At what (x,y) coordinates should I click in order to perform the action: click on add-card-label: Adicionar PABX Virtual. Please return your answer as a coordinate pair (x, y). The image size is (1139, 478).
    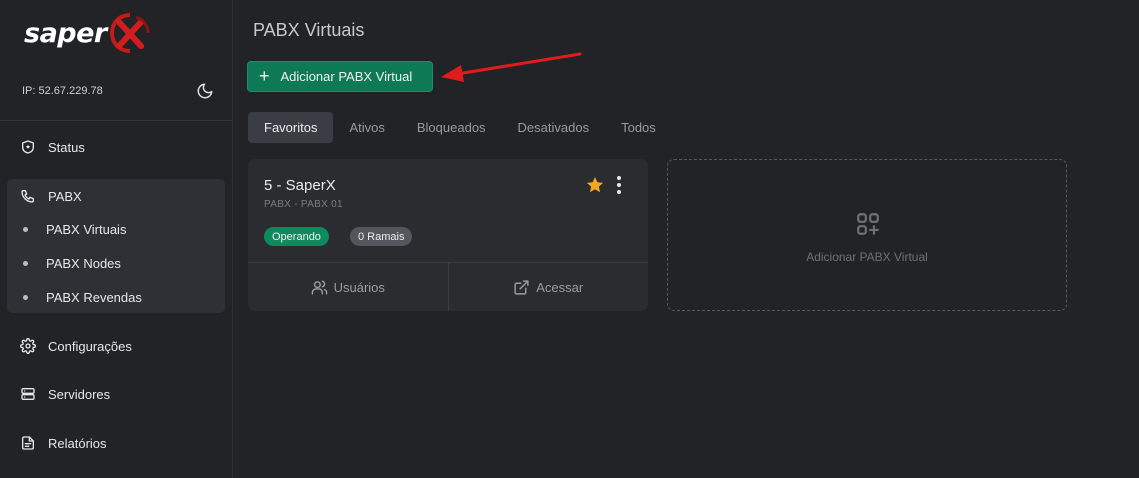
    Looking at the image, I should click on (867, 257).